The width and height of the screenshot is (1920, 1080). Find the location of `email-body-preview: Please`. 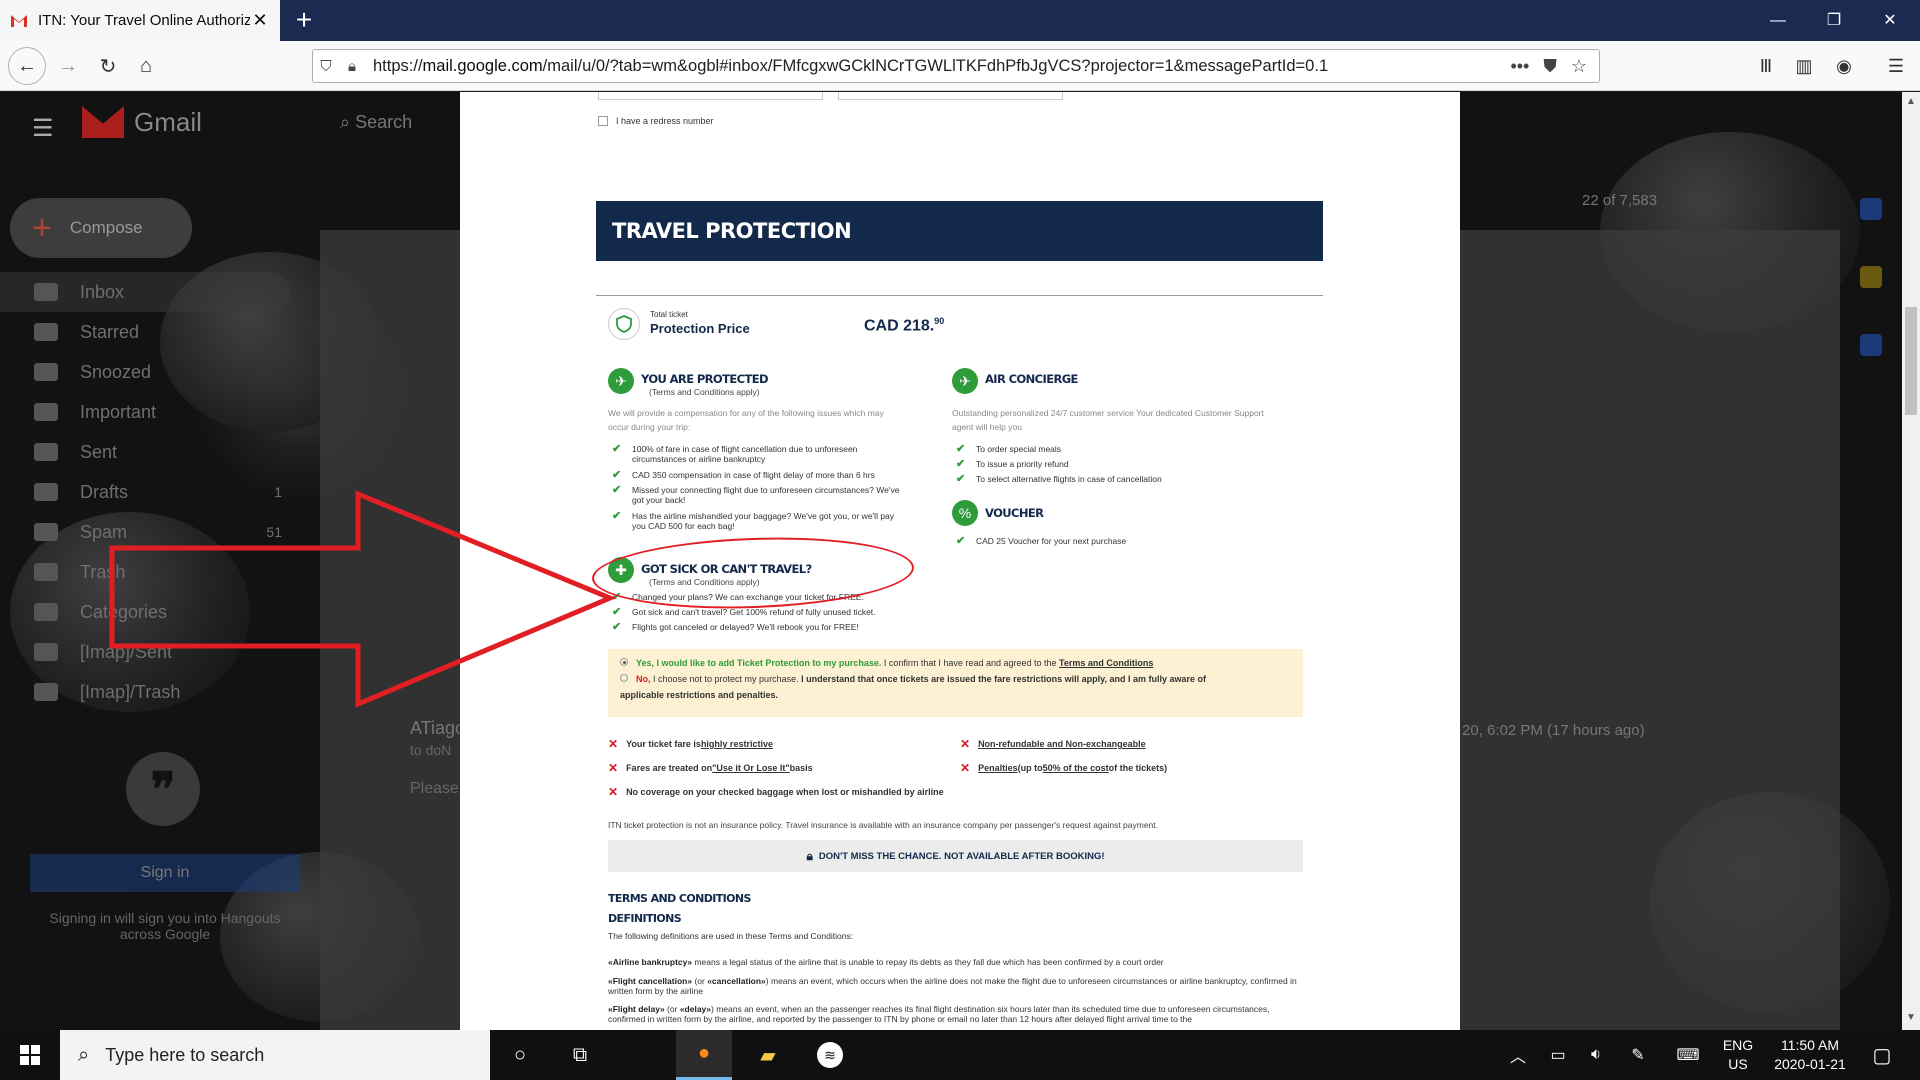

email-body-preview: Please is located at coordinates (434, 788).